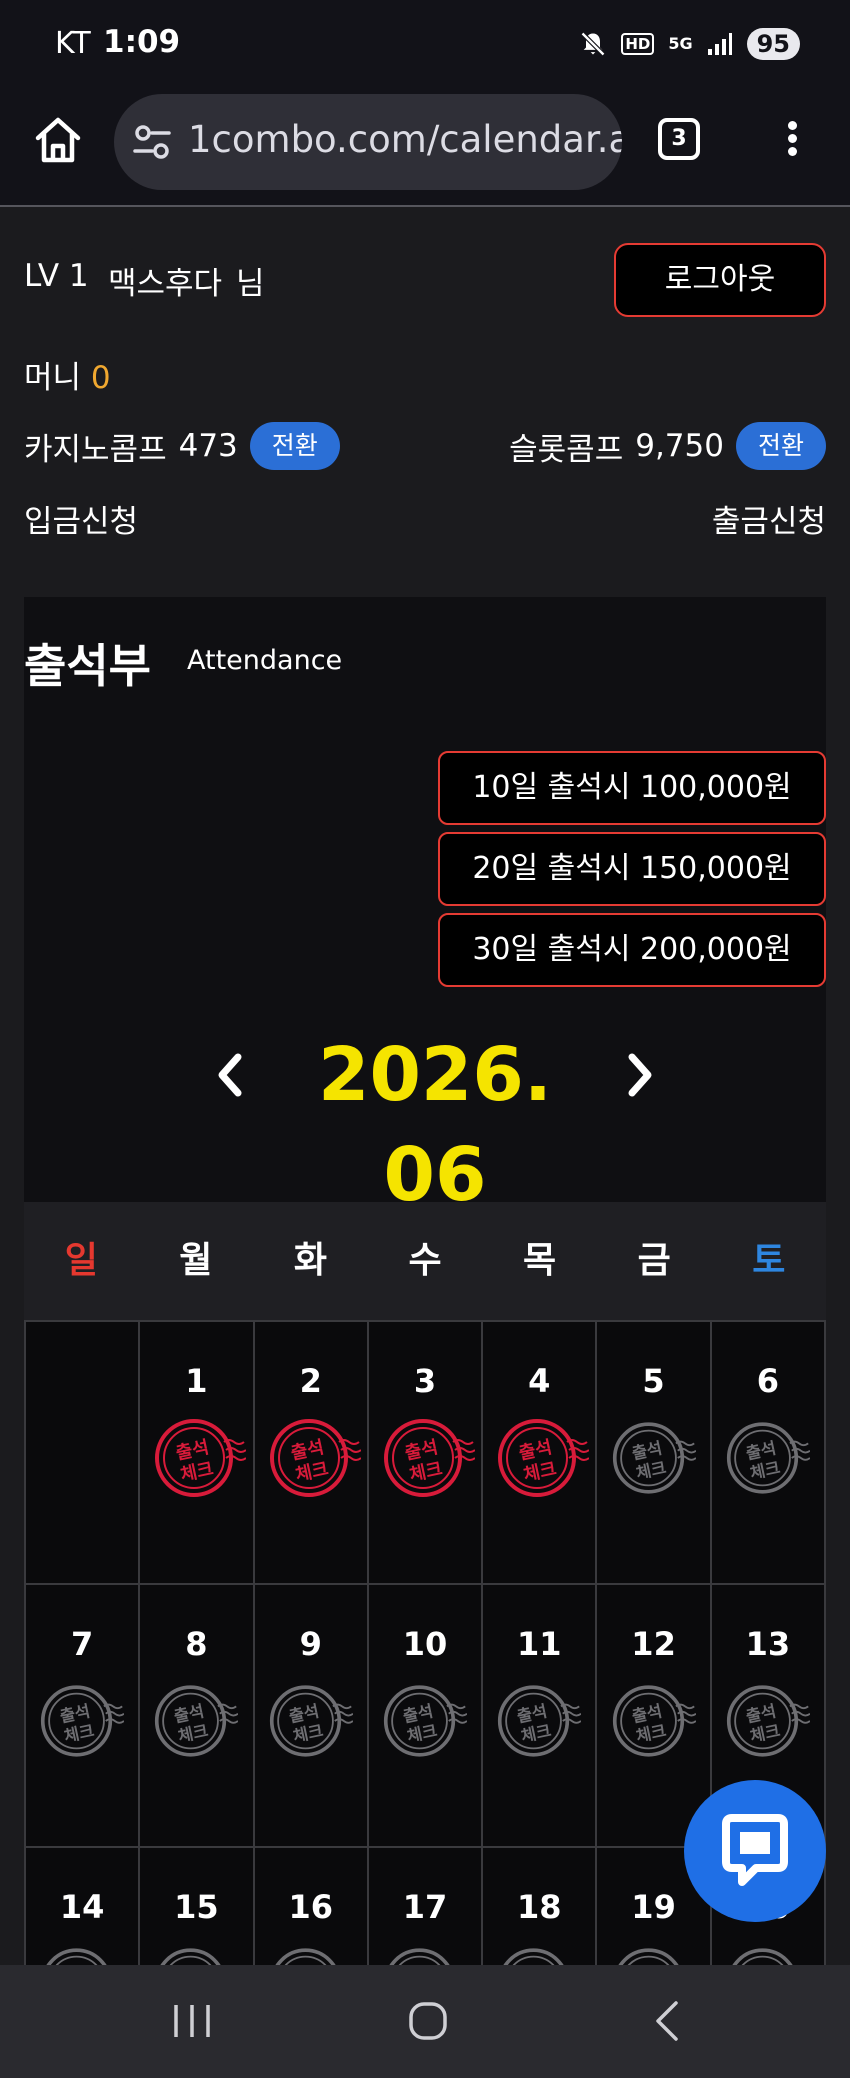 The image size is (850, 2078). I want to click on calendar-day-cell: 10 출석 체크, so click(425, 1715).